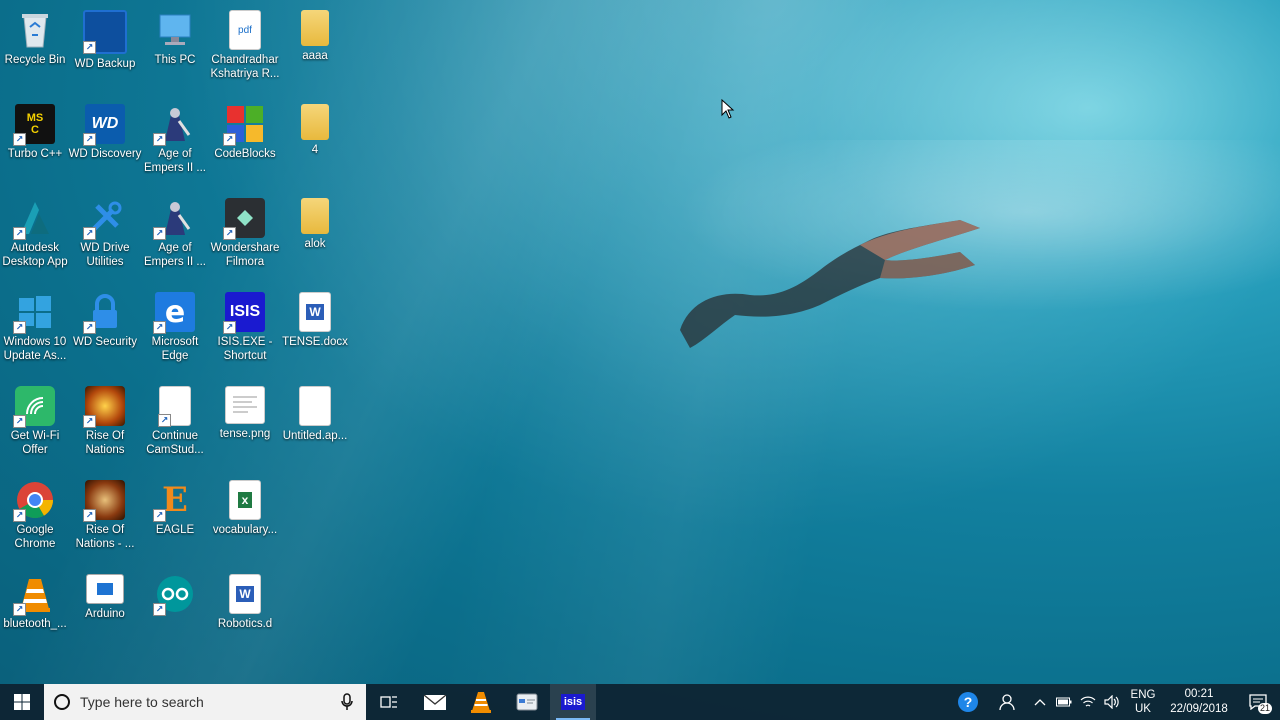 This screenshot has width=1280, height=720. I want to click on this-pc-icon, so click(175, 30).